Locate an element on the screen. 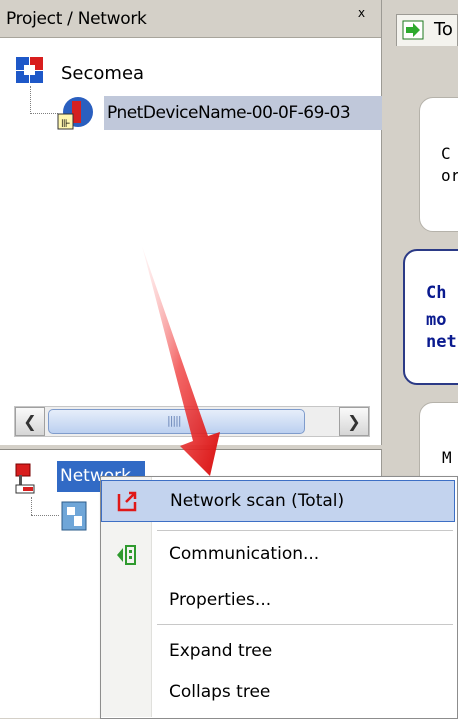  network-scan-icon is located at coordinates (128, 501).